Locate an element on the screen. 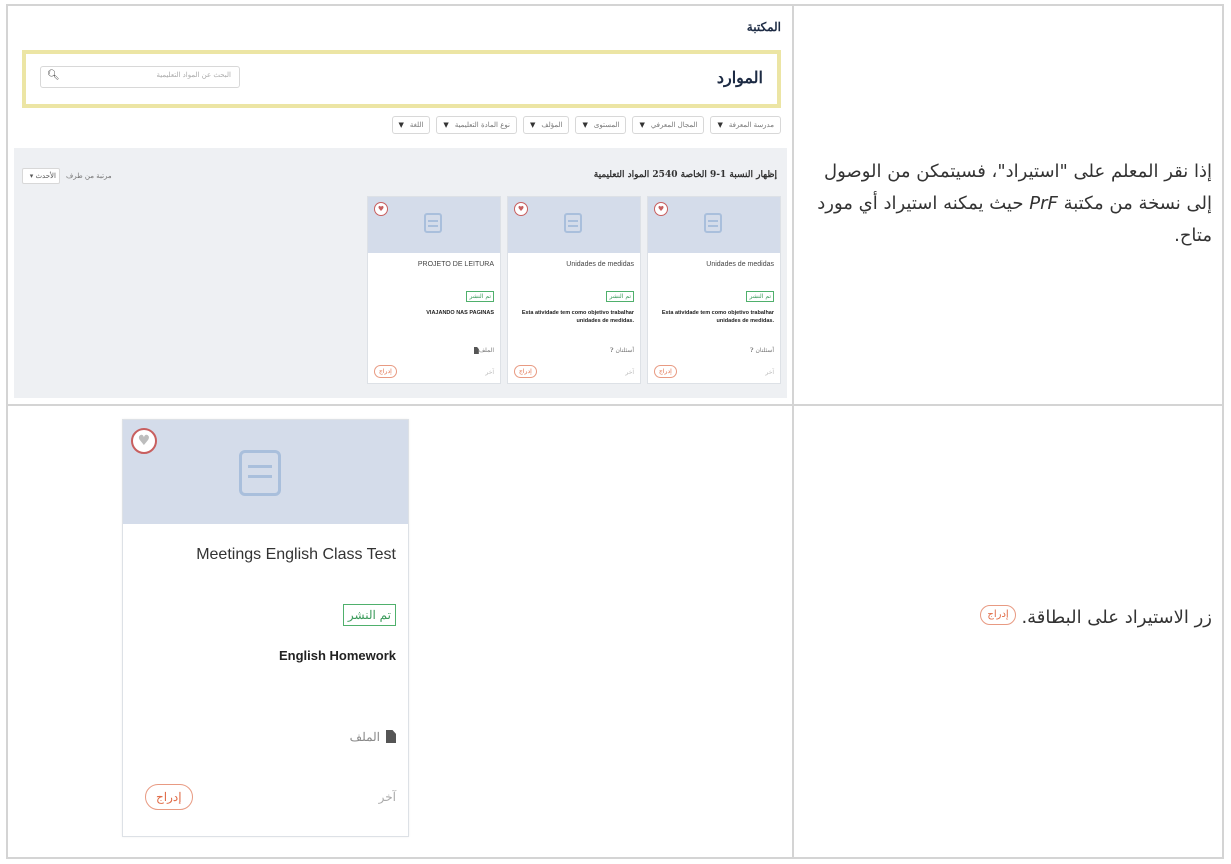 The height and width of the screenshot is (864, 1231). filter-label: اللغة is located at coordinates (416, 125).